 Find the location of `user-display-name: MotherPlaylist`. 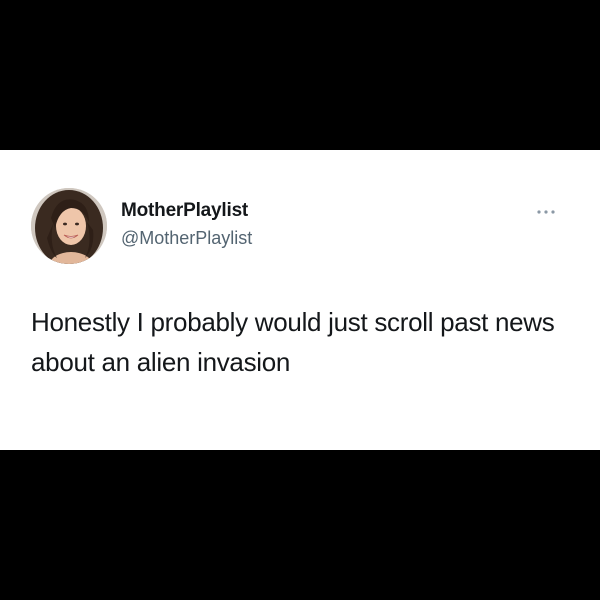

user-display-name: MotherPlaylist is located at coordinates (184, 211).